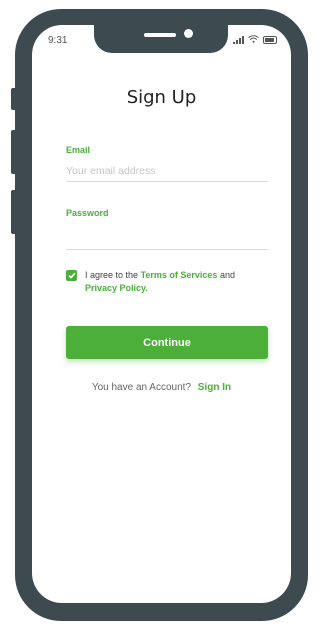 The height and width of the screenshot is (624, 320). Describe the element at coordinates (214, 387) in the screenshot. I see `signin-link: Sign In` at that location.